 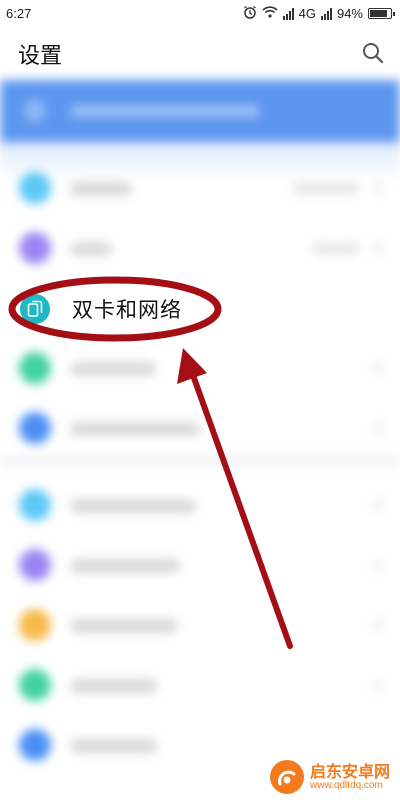 What do you see at coordinates (270, 13) in the screenshot?
I see `wifi-icon` at bounding box center [270, 13].